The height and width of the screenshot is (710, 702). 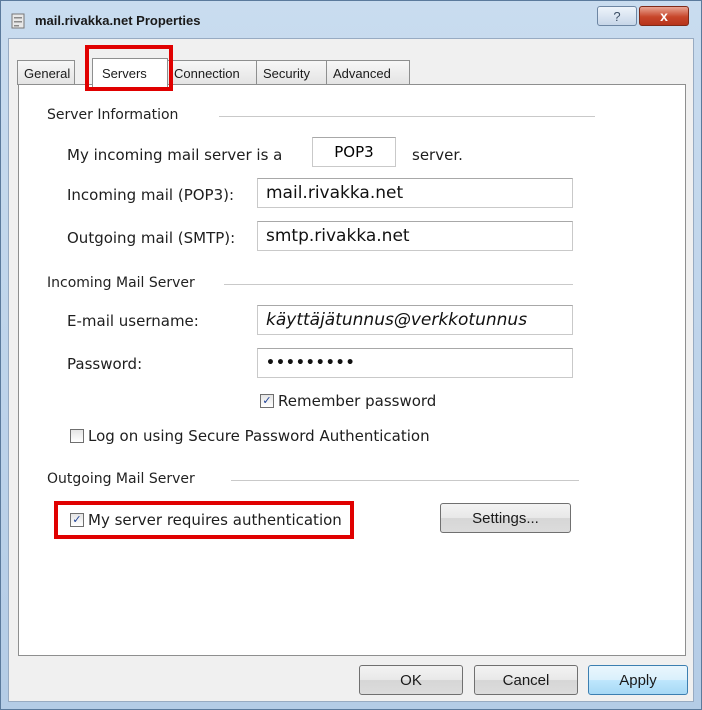 I want to click on outgoing-server-heading: Outgoing Mail Server, so click(x=121, y=479).